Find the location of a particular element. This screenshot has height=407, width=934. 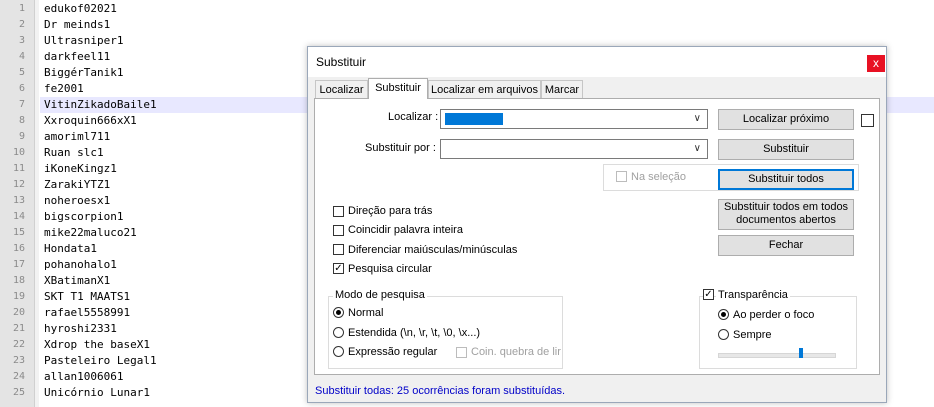

tab-label: Localizar em arquivos is located at coordinates (484, 90).